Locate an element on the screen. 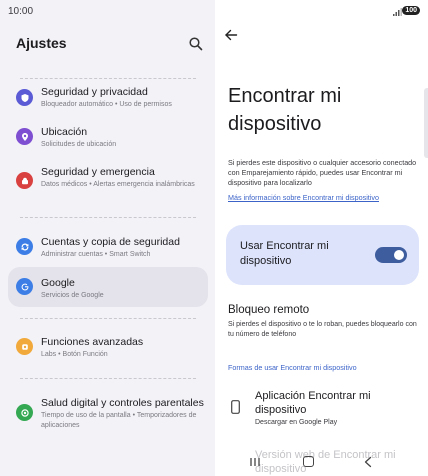  google-icon is located at coordinates (24, 286).